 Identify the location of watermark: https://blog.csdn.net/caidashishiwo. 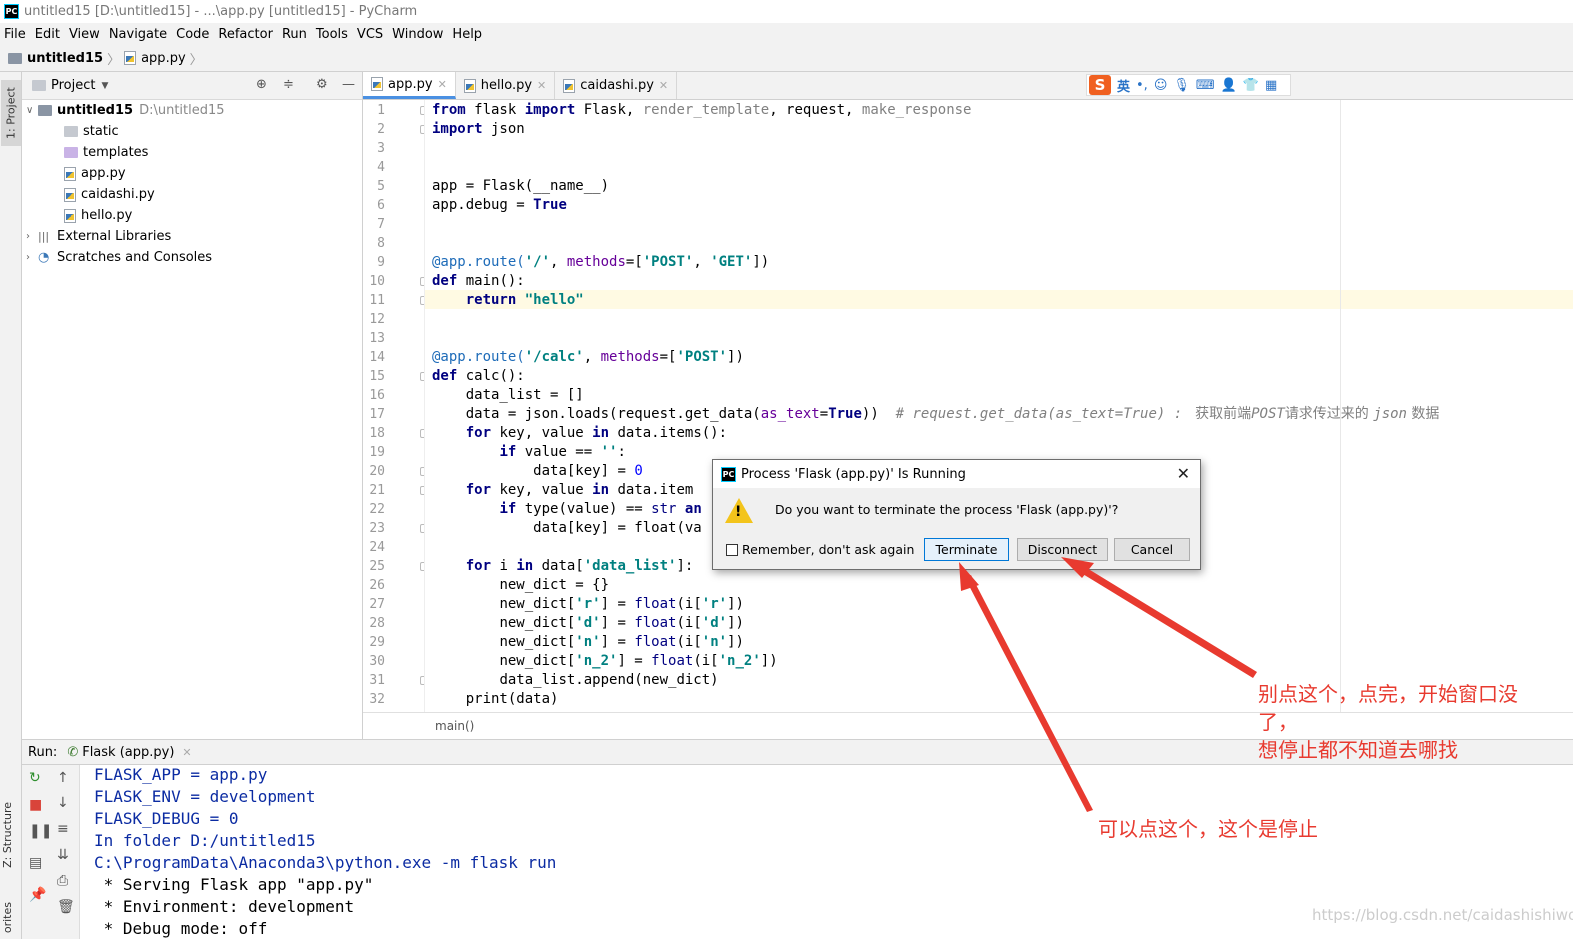
(1442, 915).